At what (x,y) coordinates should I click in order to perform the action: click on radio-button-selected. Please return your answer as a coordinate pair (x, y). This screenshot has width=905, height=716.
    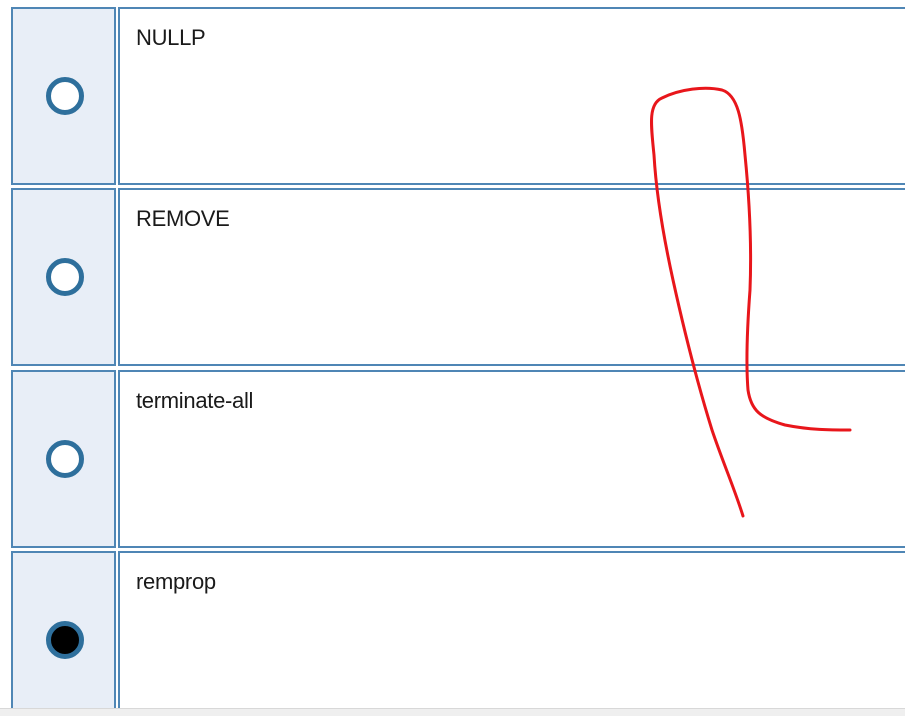
    Looking at the image, I should click on (65, 640).